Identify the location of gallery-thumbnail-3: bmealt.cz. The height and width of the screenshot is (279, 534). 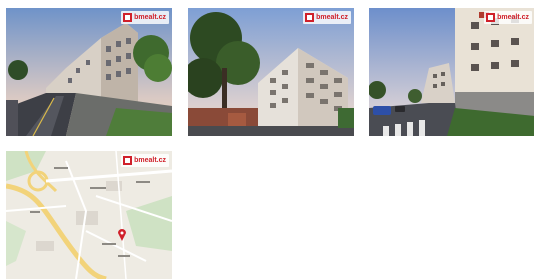
(451, 72).